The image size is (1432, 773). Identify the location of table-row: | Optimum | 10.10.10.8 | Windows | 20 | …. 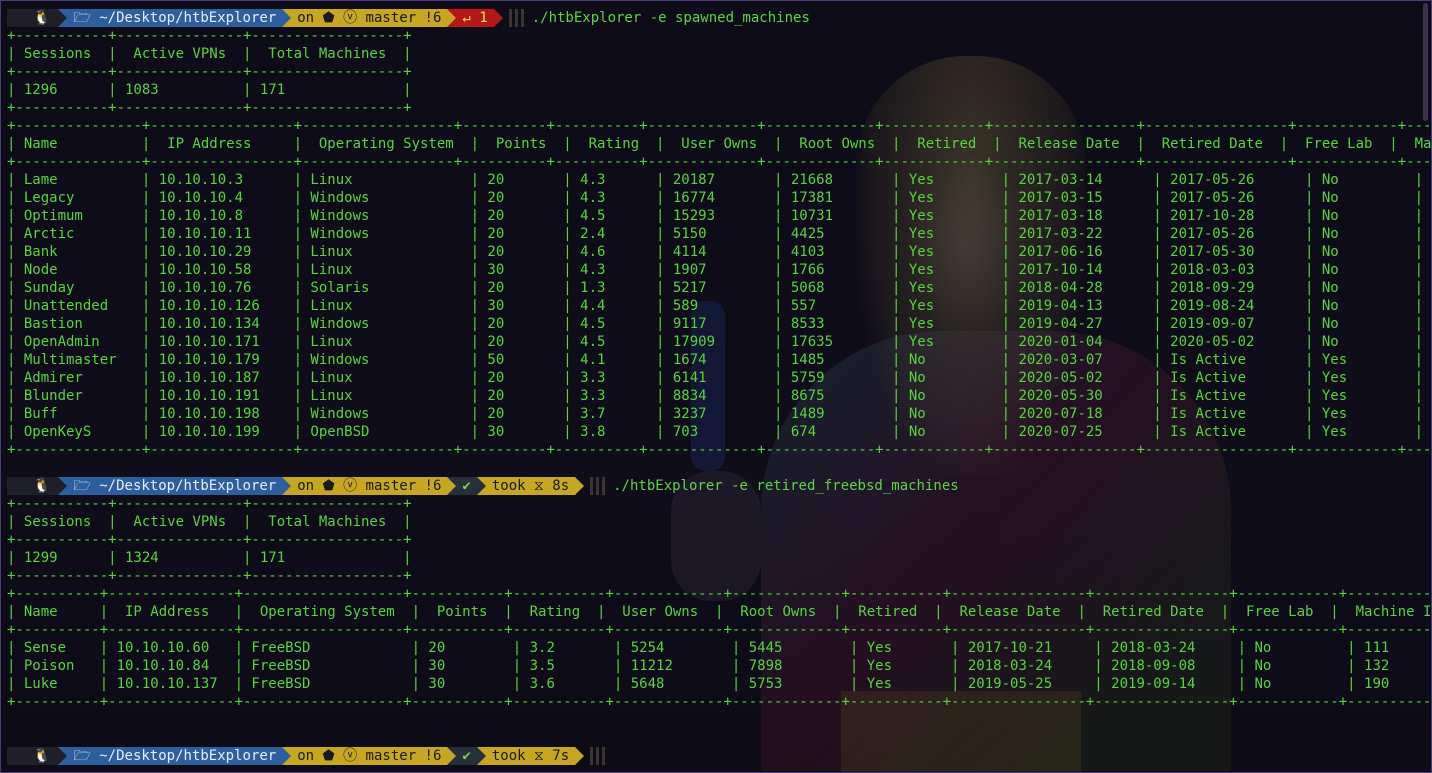
(719, 216).